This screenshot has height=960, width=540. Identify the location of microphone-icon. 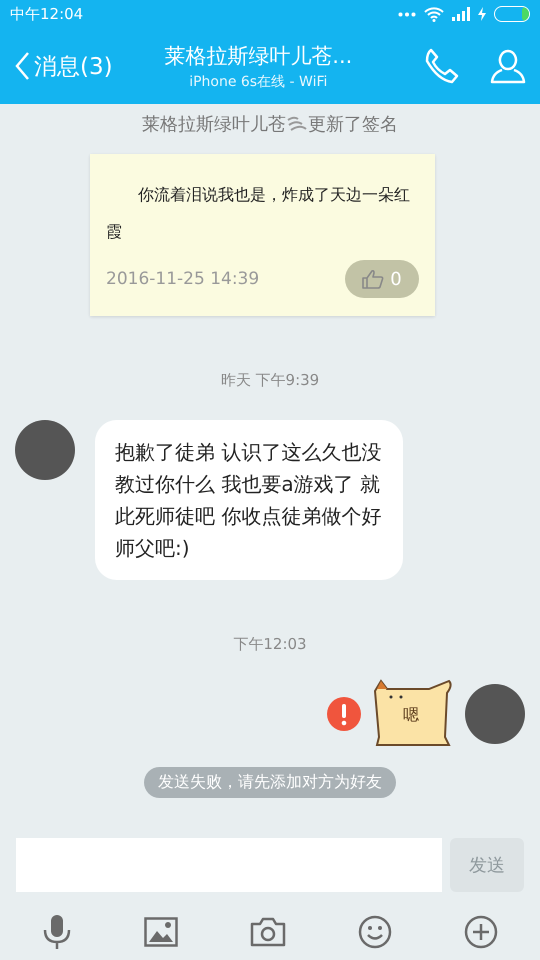
(57, 932).